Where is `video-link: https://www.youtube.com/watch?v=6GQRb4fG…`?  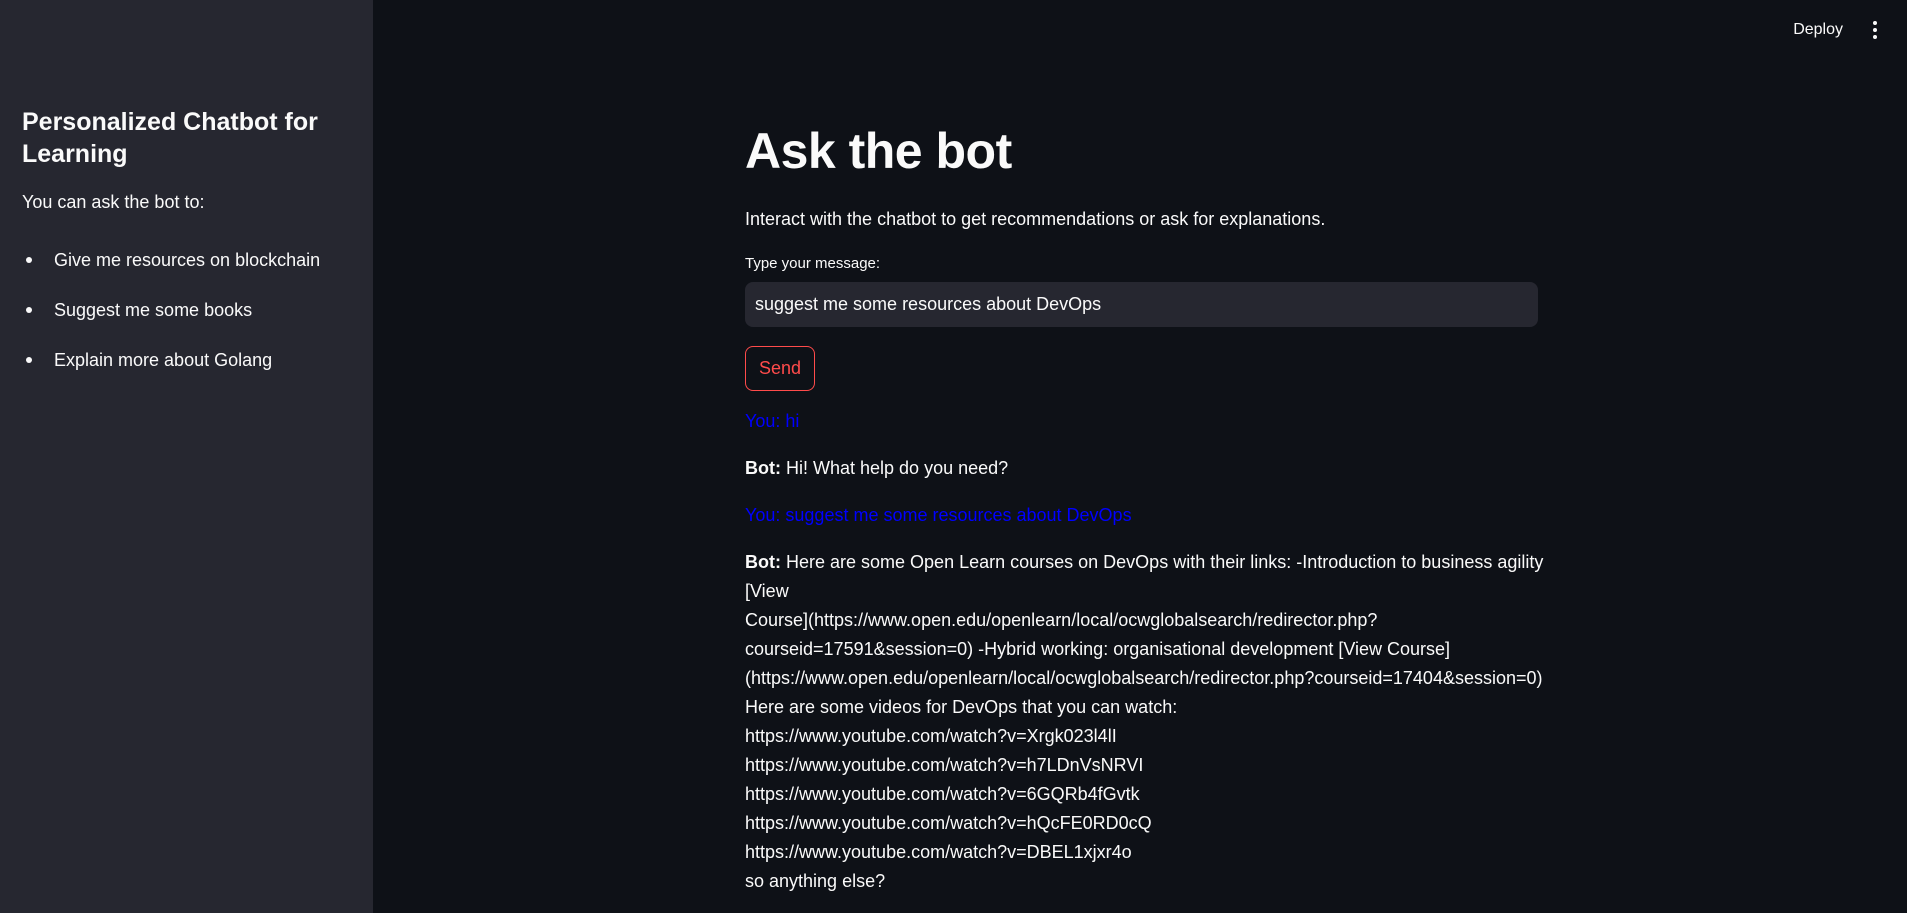 video-link: https://www.youtube.com/watch?v=6GQRb4fG… is located at coordinates (942, 794).